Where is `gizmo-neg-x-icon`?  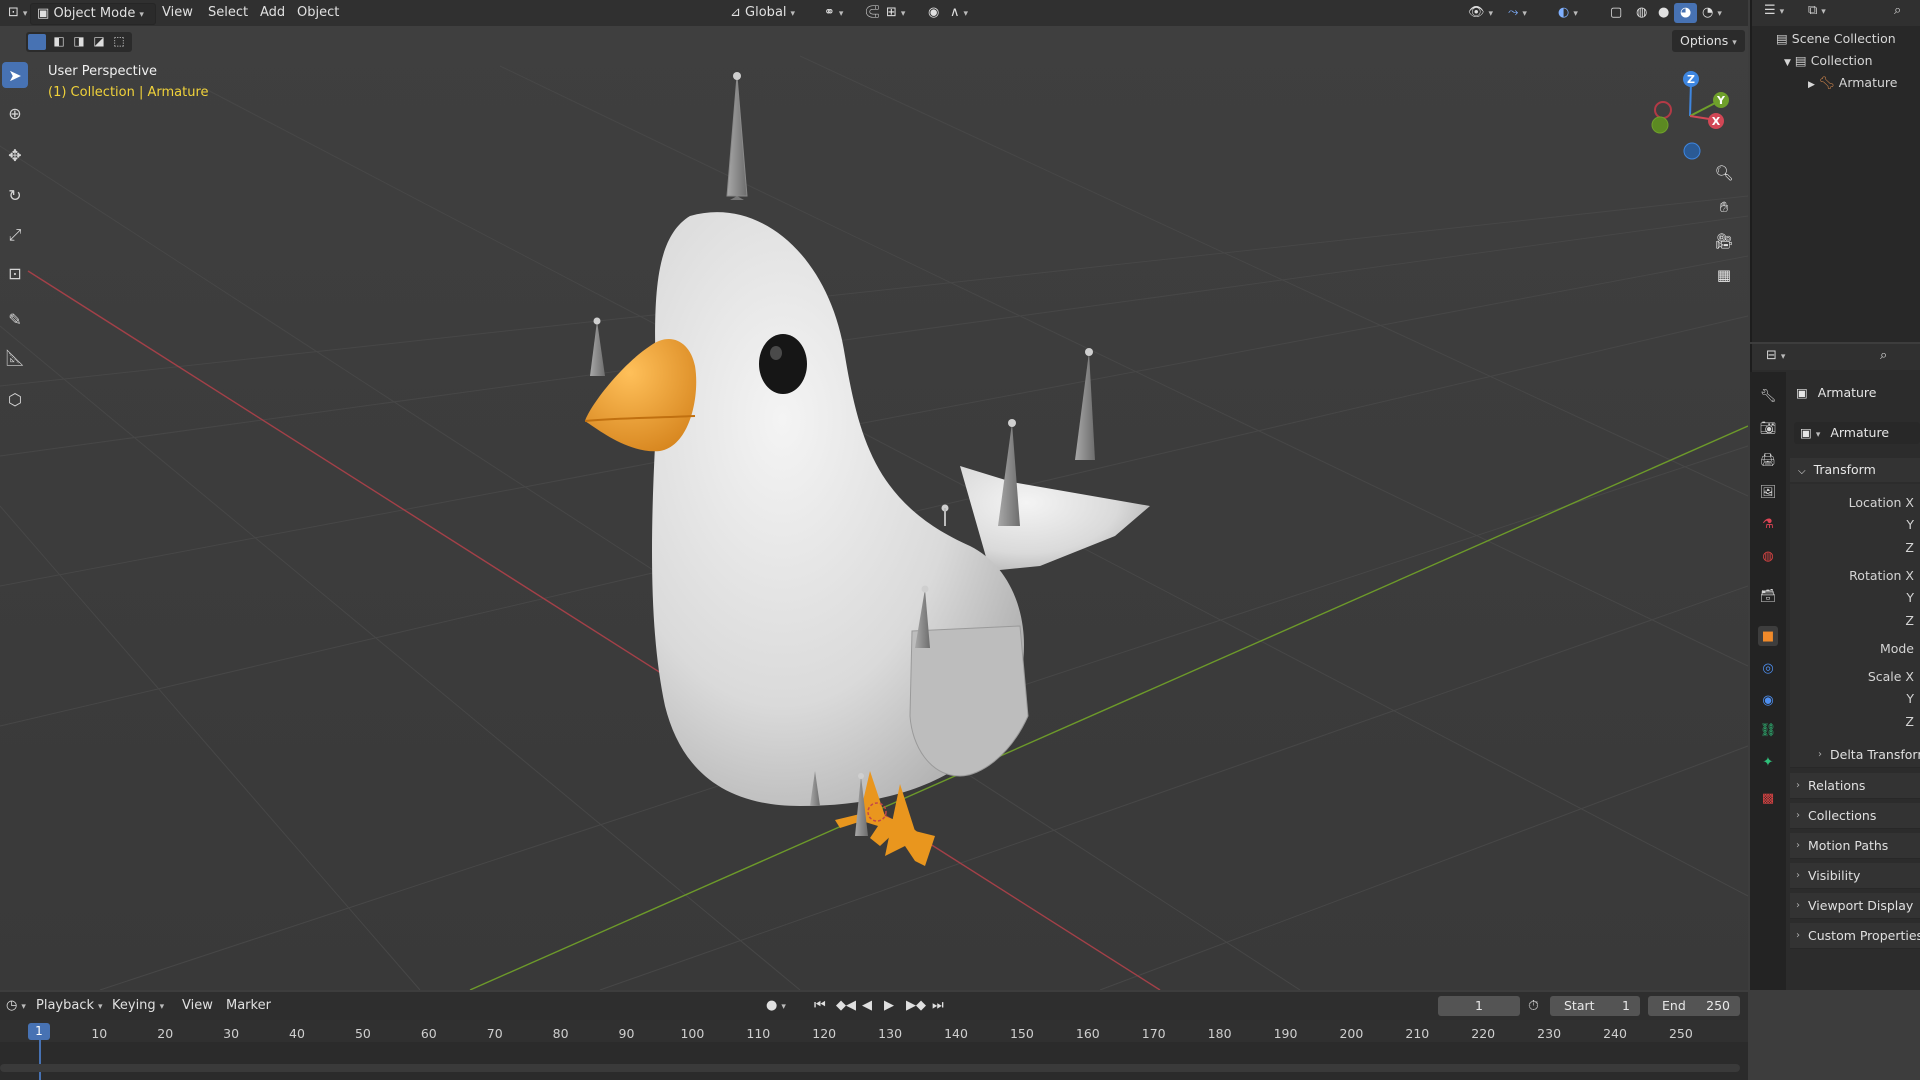 gizmo-neg-x-icon is located at coordinates (1663, 110).